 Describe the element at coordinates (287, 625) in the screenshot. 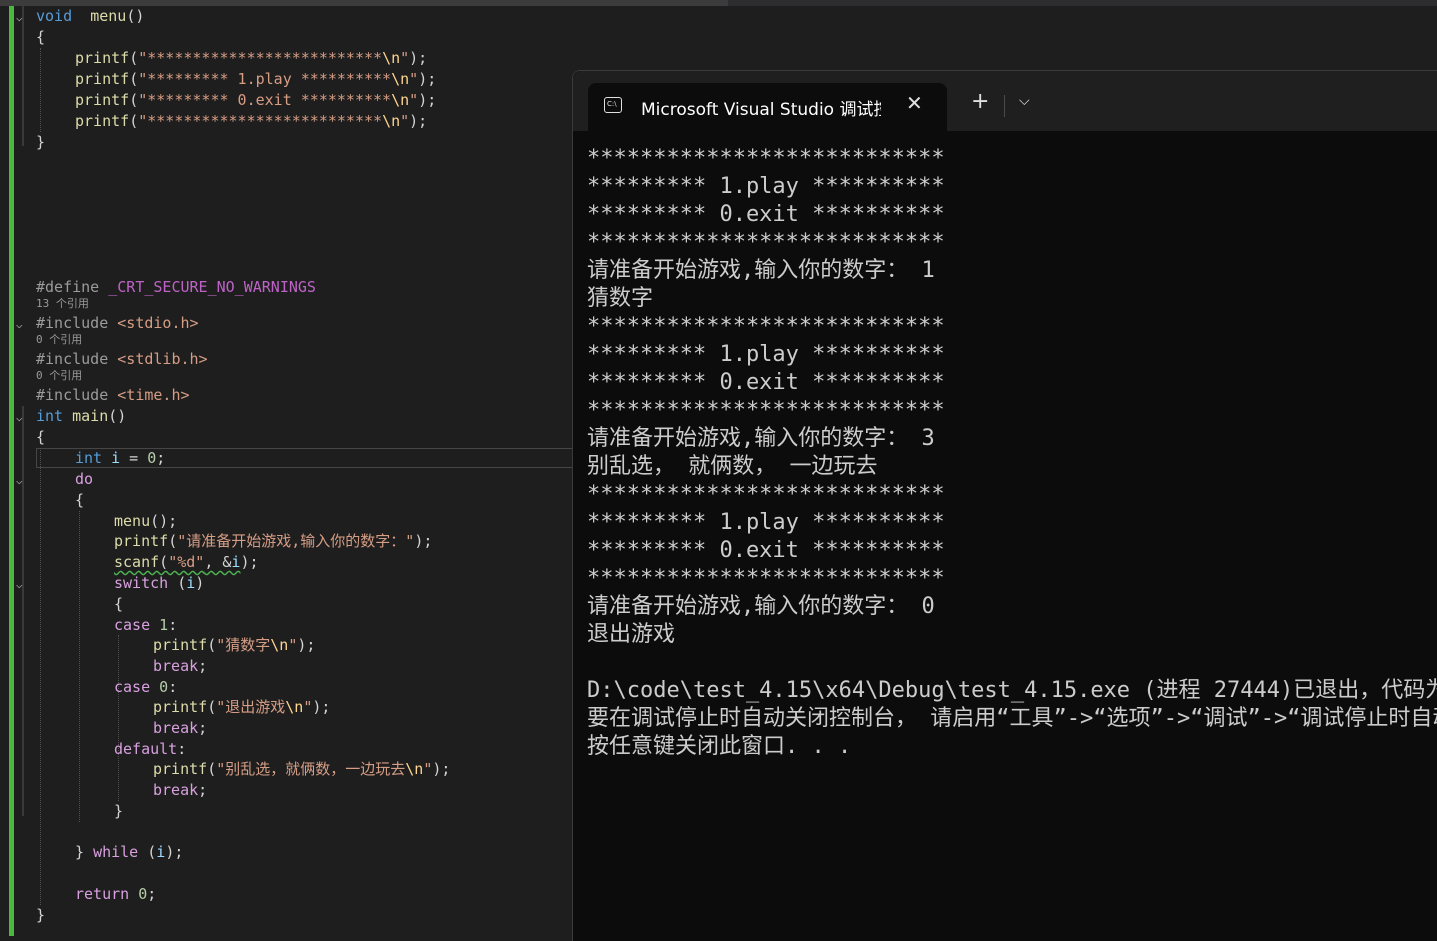

I see `code-line: case 1:` at that location.